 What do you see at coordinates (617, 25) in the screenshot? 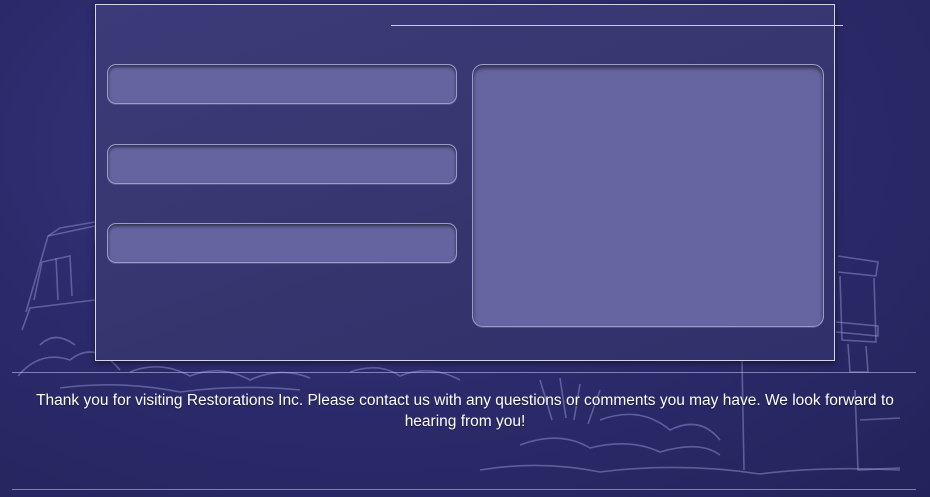
I see `panel-divider-line` at bounding box center [617, 25].